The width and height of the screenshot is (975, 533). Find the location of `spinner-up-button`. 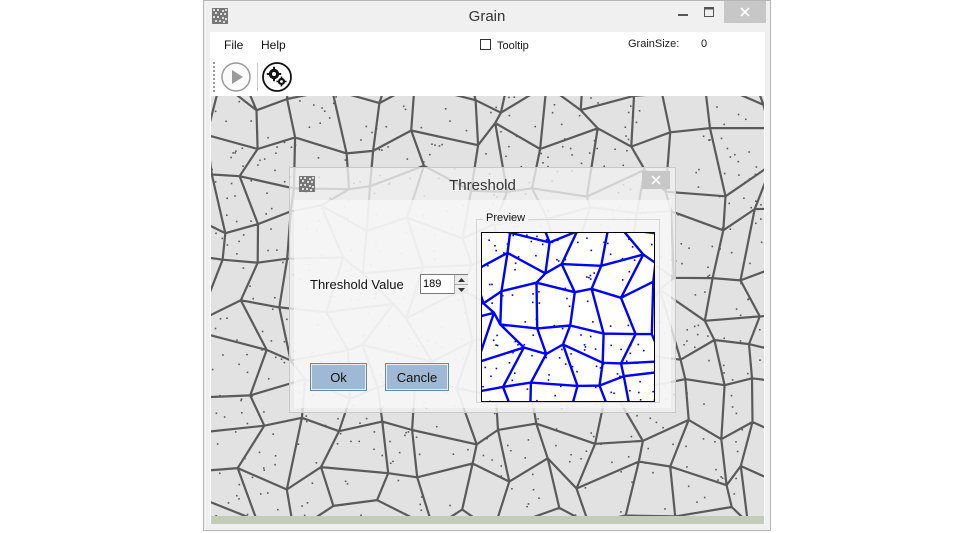

spinner-up-button is located at coordinates (461, 279).